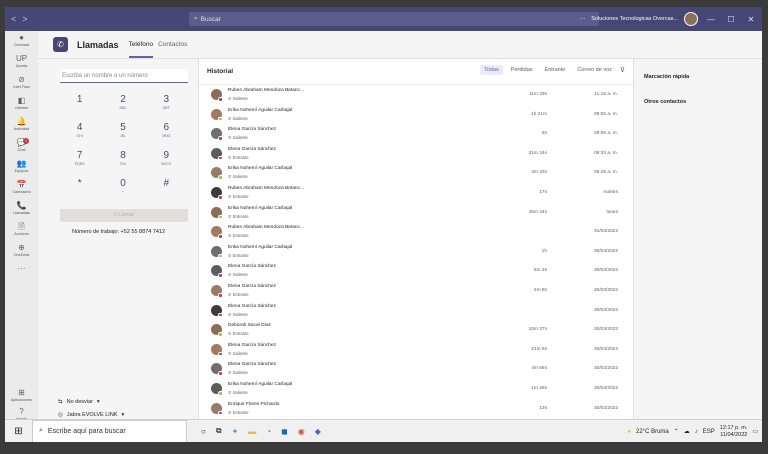 The width and height of the screenshot is (768, 454). Describe the element at coordinates (697, 239) in the screenshot. I see `speed-dial-panel: Marcación rápida Otros contactos` at that location.